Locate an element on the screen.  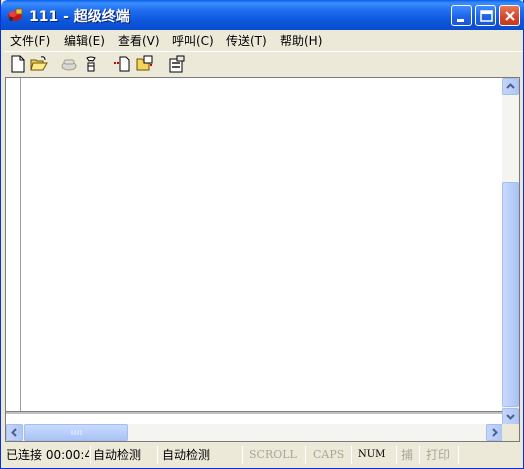
maximize-icon is located at coordinates (486, 16).